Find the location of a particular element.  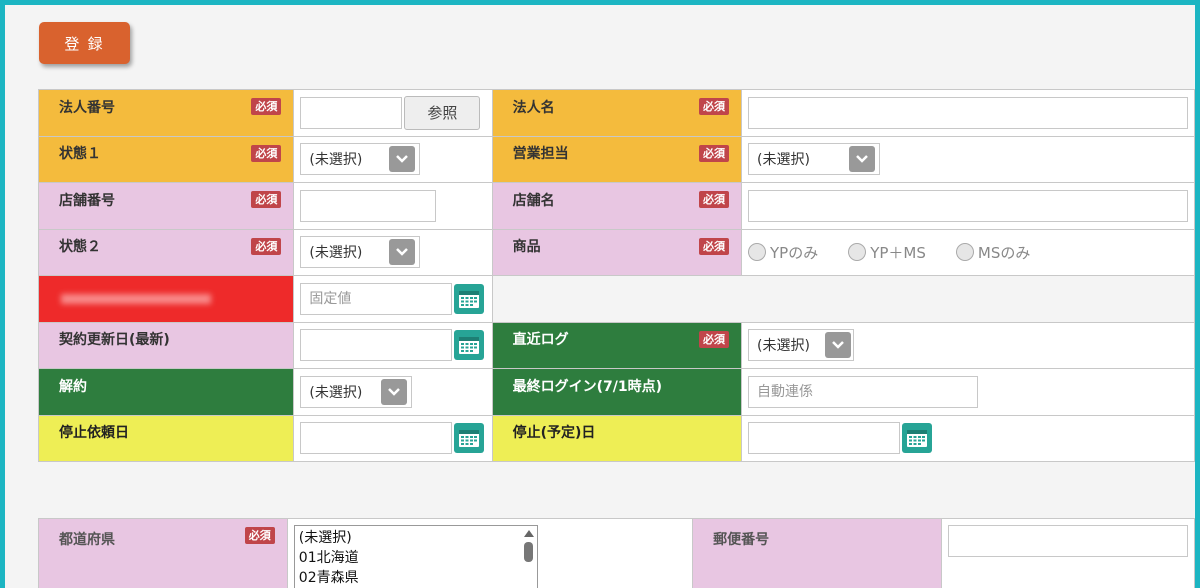

cancel-label-cell: 解約 is located at coordinates (166, 392).